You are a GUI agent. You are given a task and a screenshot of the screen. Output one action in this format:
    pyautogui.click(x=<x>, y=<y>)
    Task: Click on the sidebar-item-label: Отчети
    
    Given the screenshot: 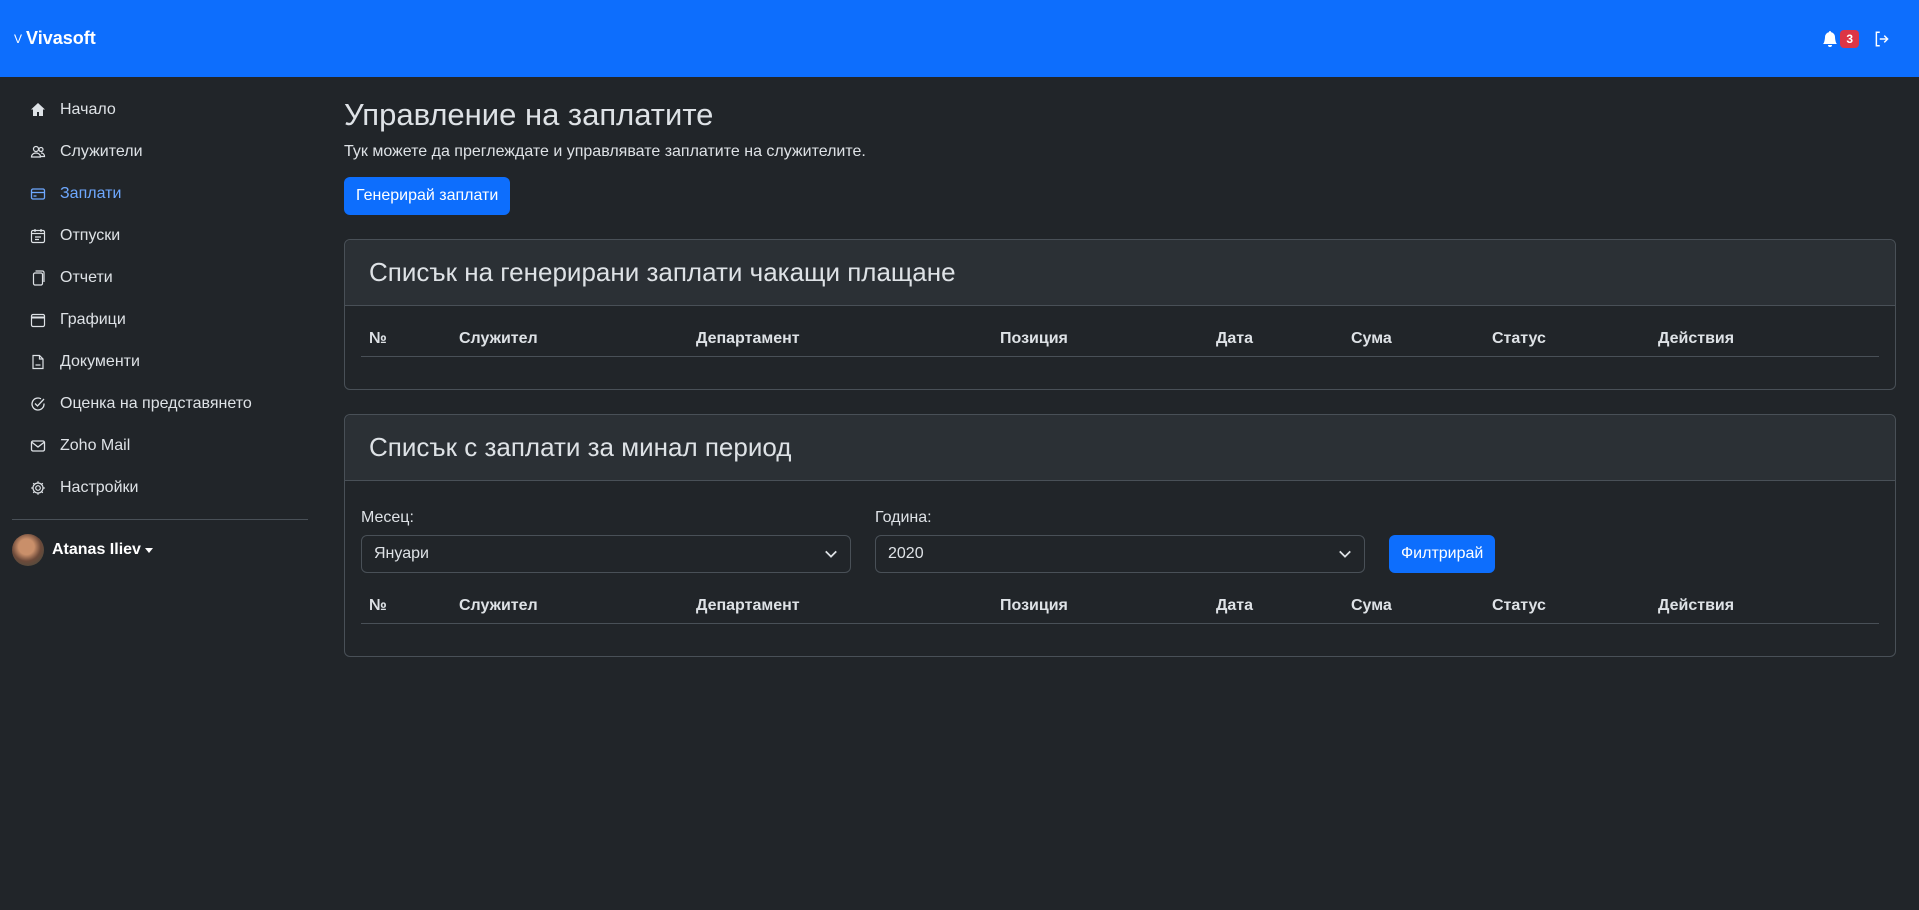 What is the action you would take?
    pyautogui.click(x=86, y=277)
    